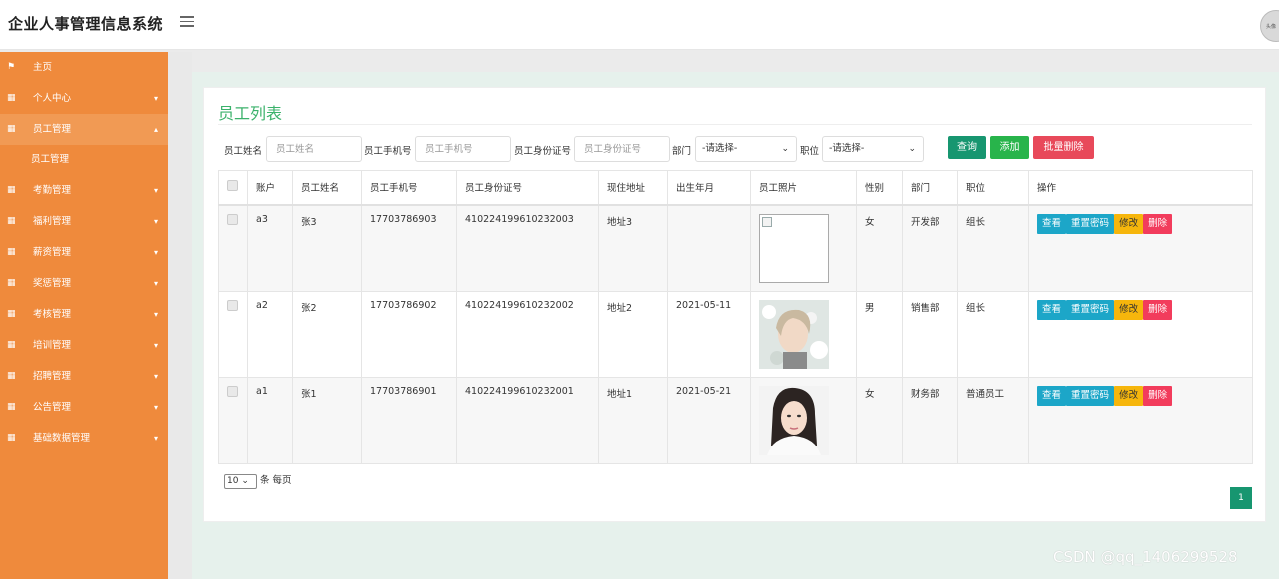 Image resolution: width=1279 pixels, height=579 pixels. I want to click on sidebar-item-employee-management: ▦ 员工管理 ▴, so click(84, 129).